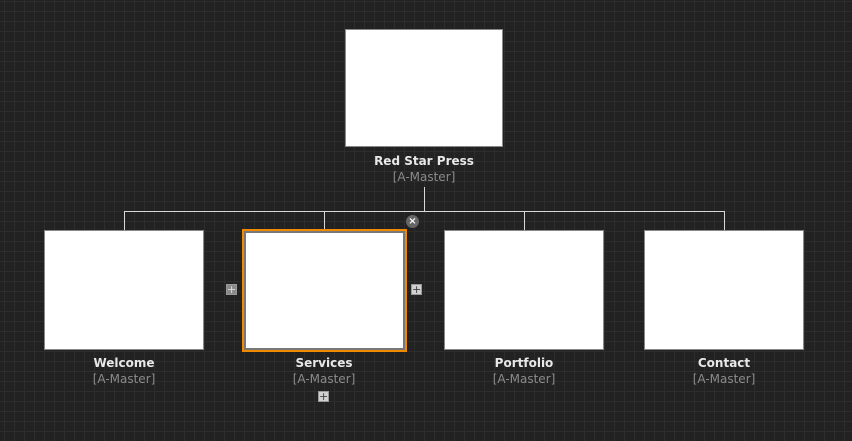 The height and width of the screenshot is (441, 852). Describe the element at coordinates (424, 161) in the screenshot. I see `page-title-root: Red Star Press` at that location.